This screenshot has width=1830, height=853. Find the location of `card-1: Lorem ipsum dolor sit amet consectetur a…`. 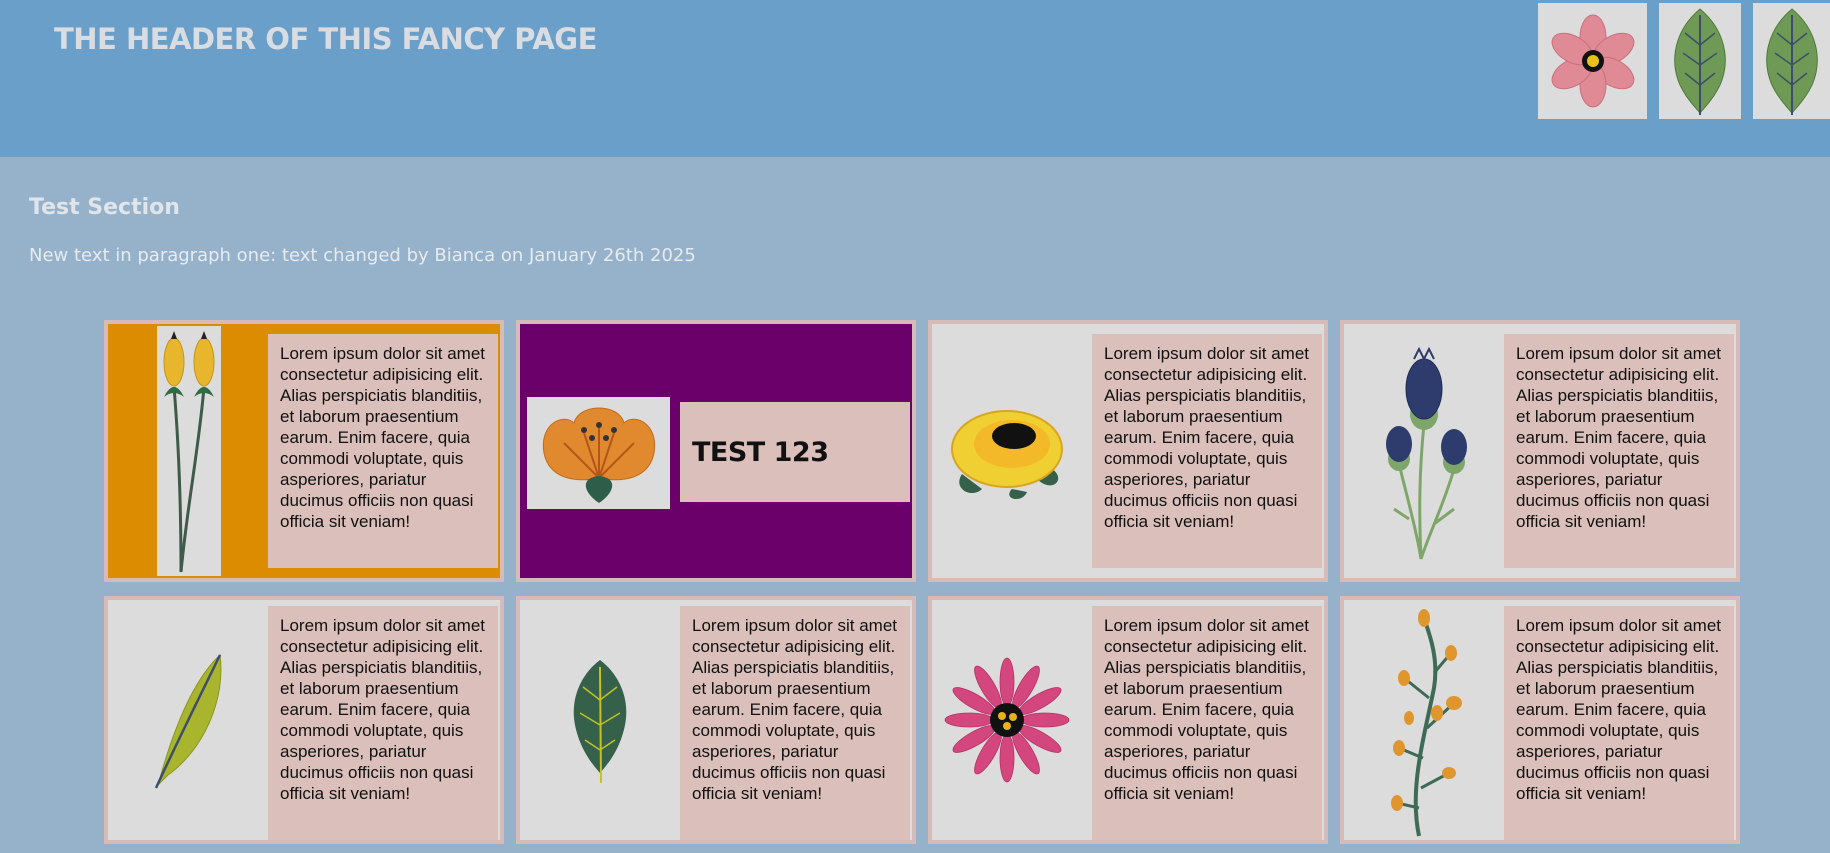

card-1: Lorem ipsum dolor sit amet consectetur a… is located at coordinates (304, 451).